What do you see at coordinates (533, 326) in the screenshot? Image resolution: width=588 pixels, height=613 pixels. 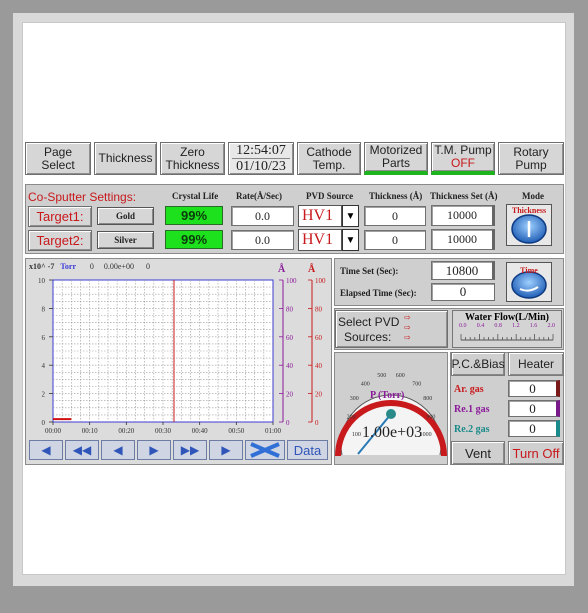 I see `wf-tick-4: 1.6` at bounding box center [533, 326].